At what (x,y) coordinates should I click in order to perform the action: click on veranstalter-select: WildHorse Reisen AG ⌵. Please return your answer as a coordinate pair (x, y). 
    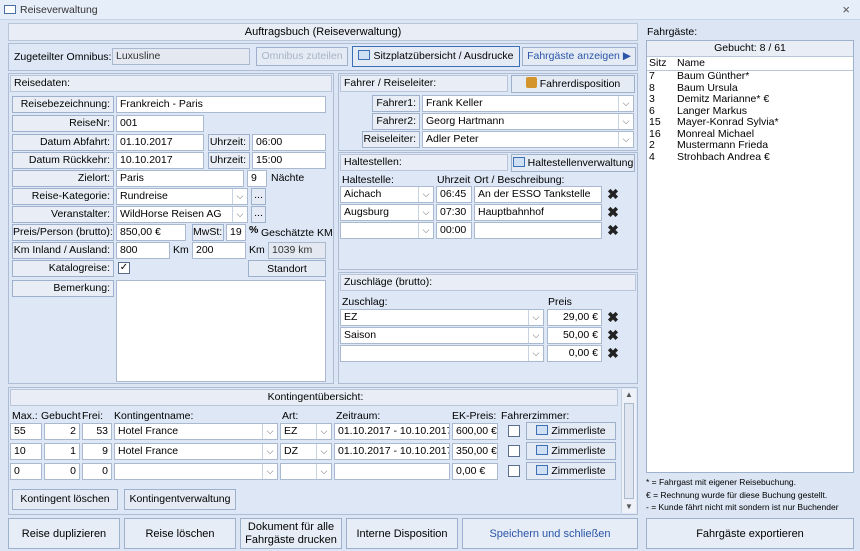
    Looking at the image, I should click on (182, 214).